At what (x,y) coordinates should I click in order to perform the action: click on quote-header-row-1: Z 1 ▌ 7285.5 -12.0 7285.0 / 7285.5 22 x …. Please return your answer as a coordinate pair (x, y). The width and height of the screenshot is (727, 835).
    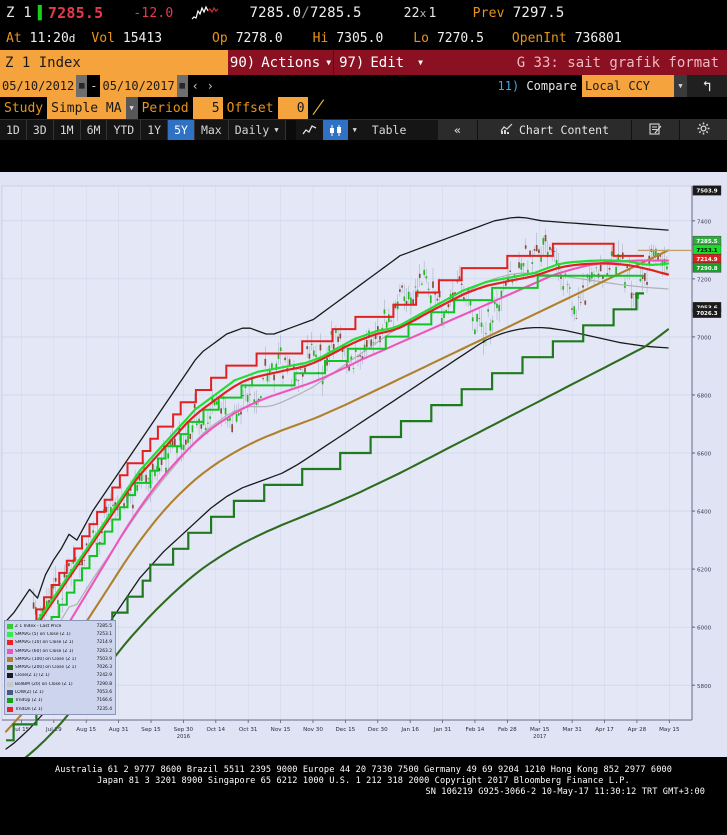
    Looking at the image, I should click on (363, 13).